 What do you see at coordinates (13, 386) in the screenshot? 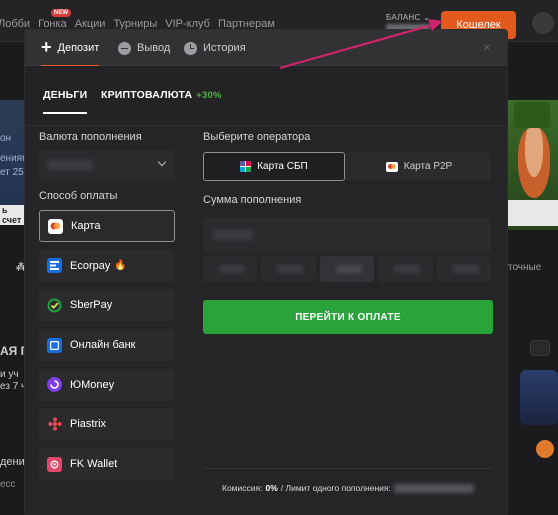
I see `section-text-left-2: ез 7 ч` at bounding box center [13, 386].